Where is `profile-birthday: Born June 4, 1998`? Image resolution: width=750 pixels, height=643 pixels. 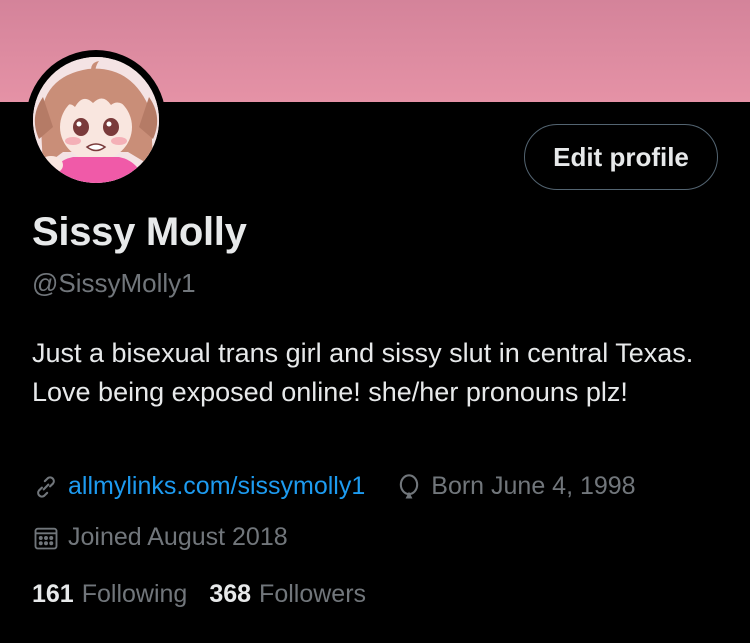
profile-birthday: Born June 4, 1998 is located at coordinates (515, 486).